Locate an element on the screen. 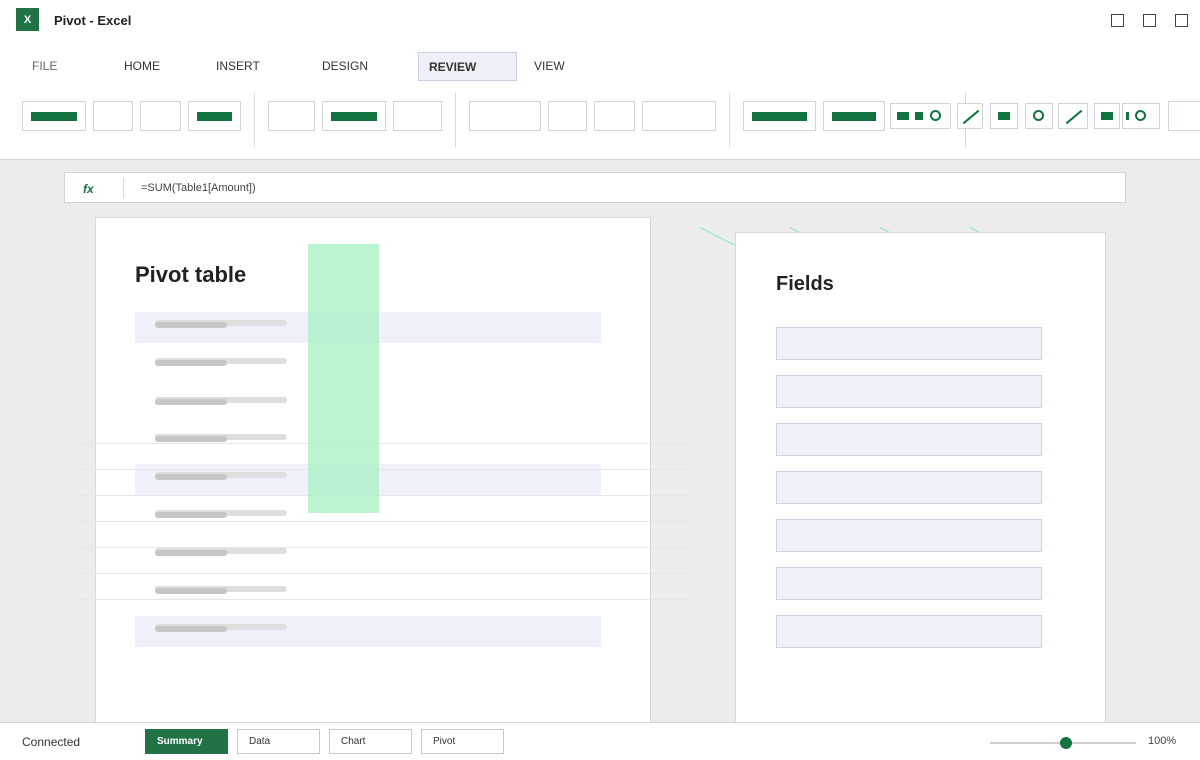  title-bar: X Pivot - Excel is located at coordinates (600, 21).